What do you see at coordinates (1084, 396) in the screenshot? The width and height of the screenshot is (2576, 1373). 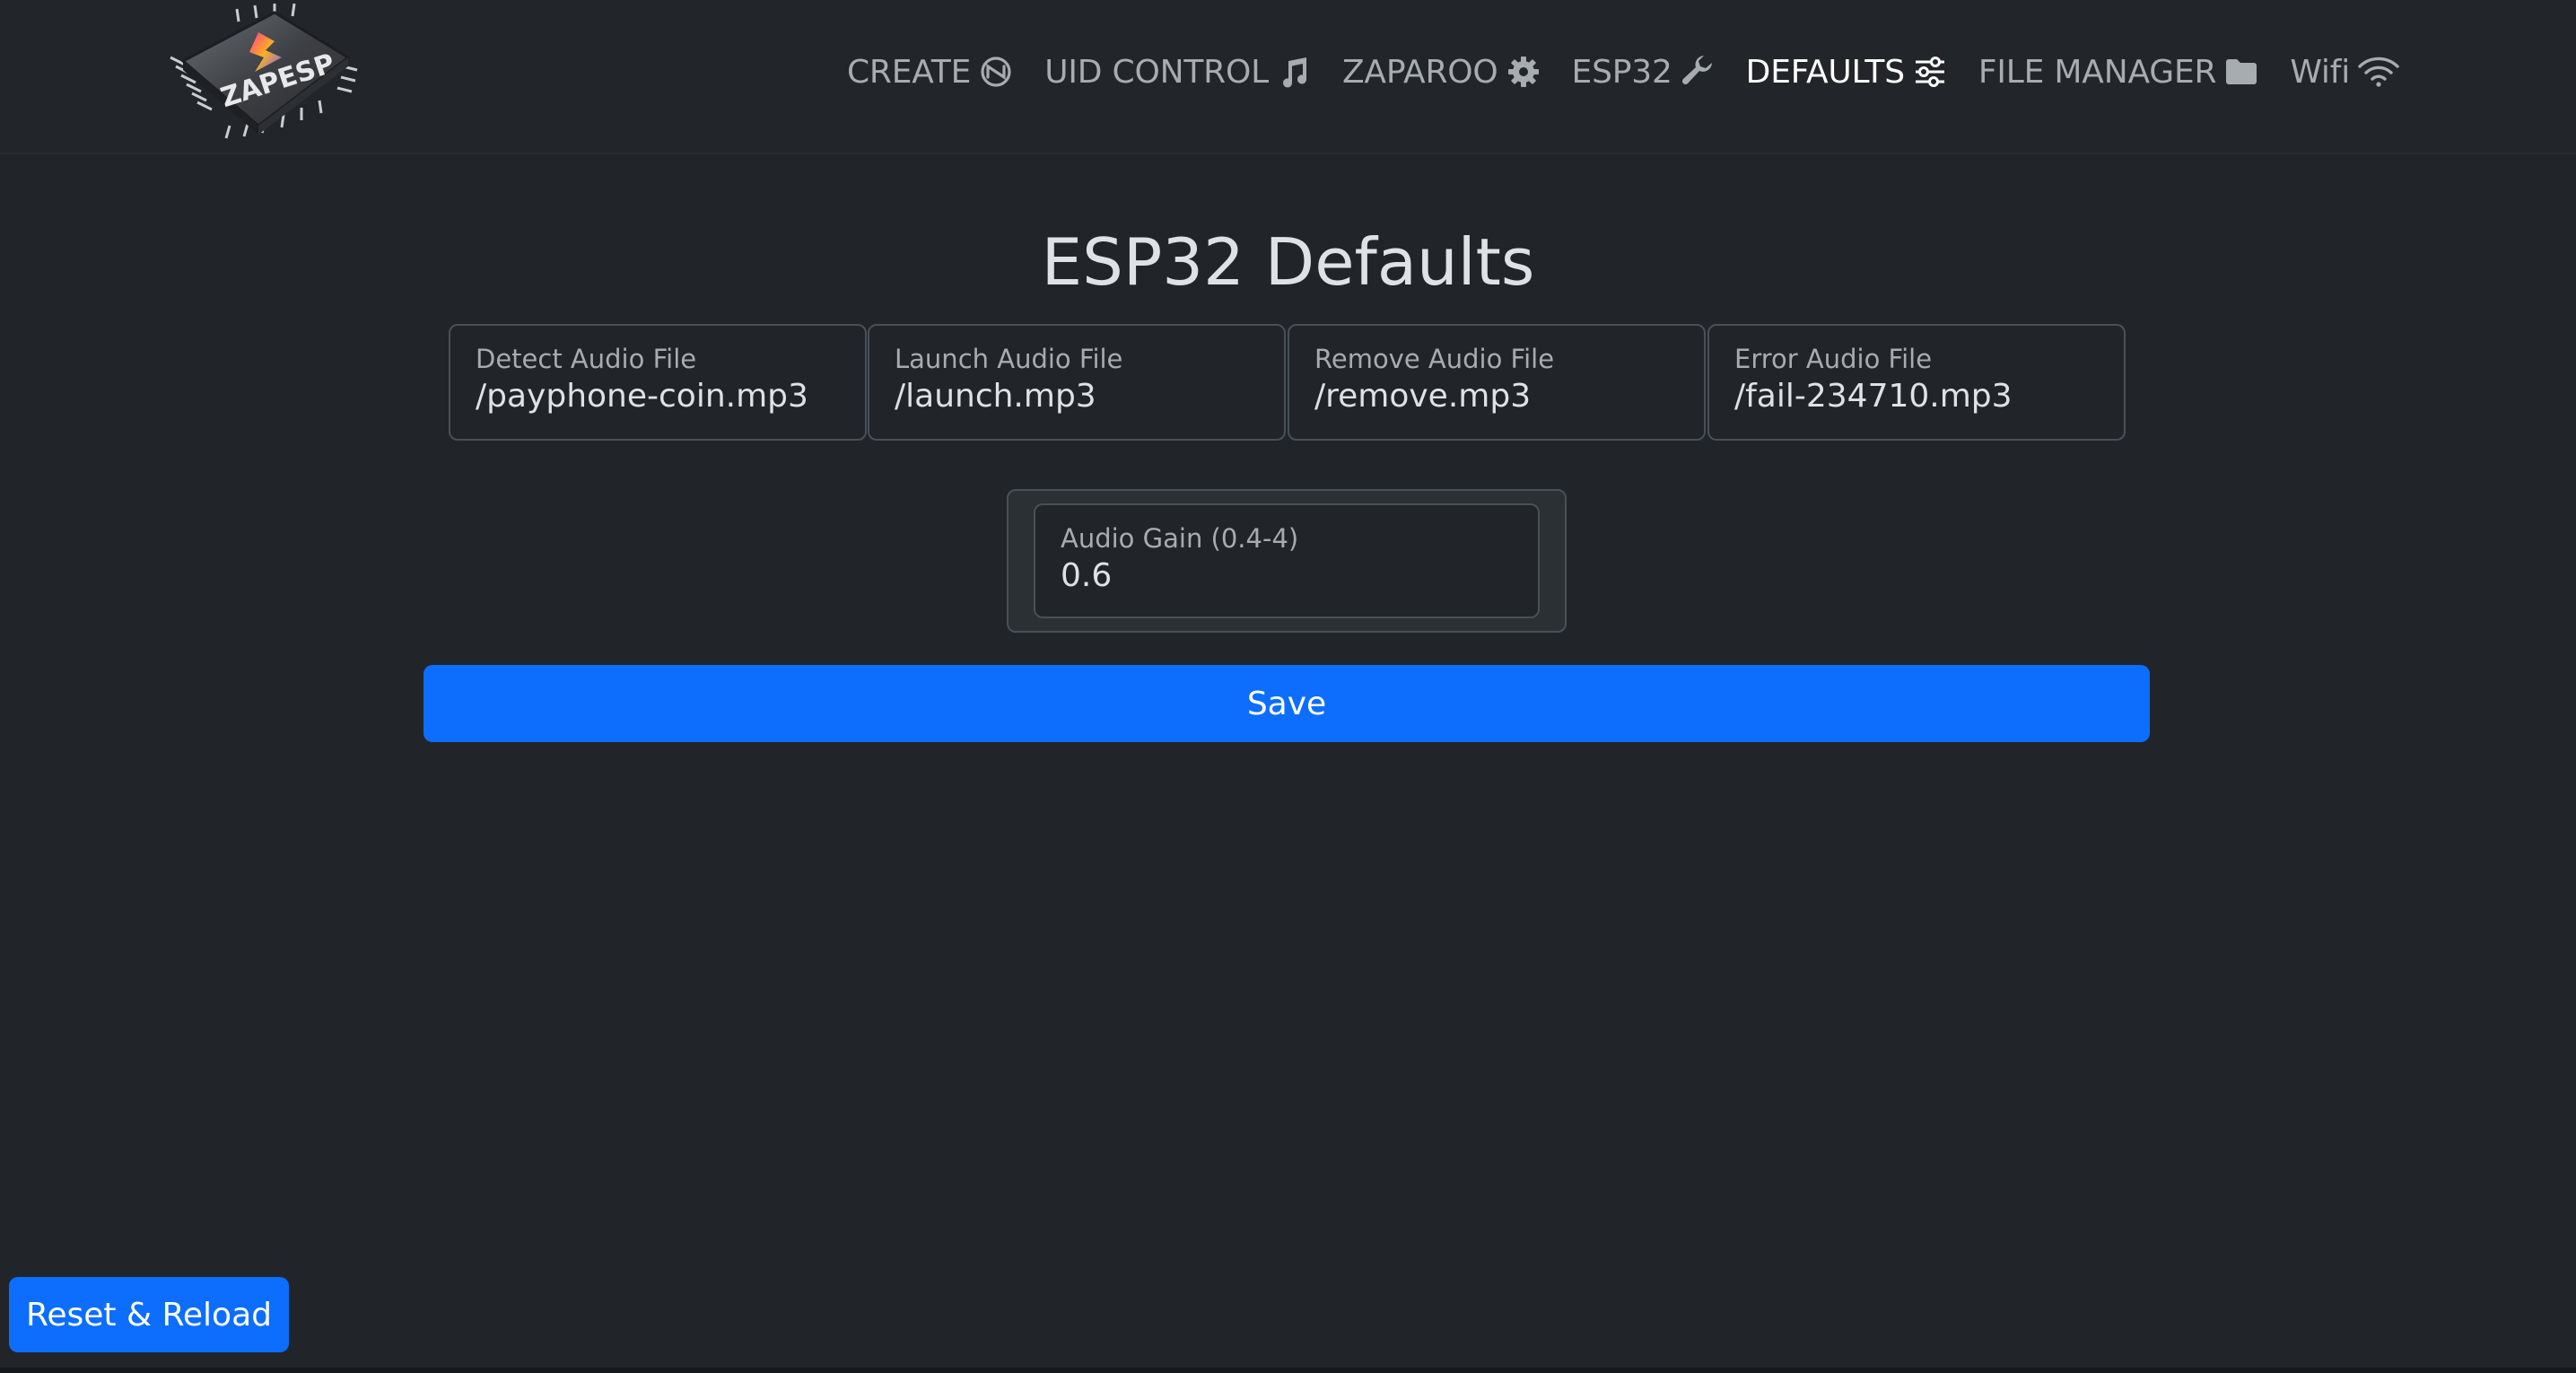 I see `launch-audio-input` at bounding box center [1084, 396].